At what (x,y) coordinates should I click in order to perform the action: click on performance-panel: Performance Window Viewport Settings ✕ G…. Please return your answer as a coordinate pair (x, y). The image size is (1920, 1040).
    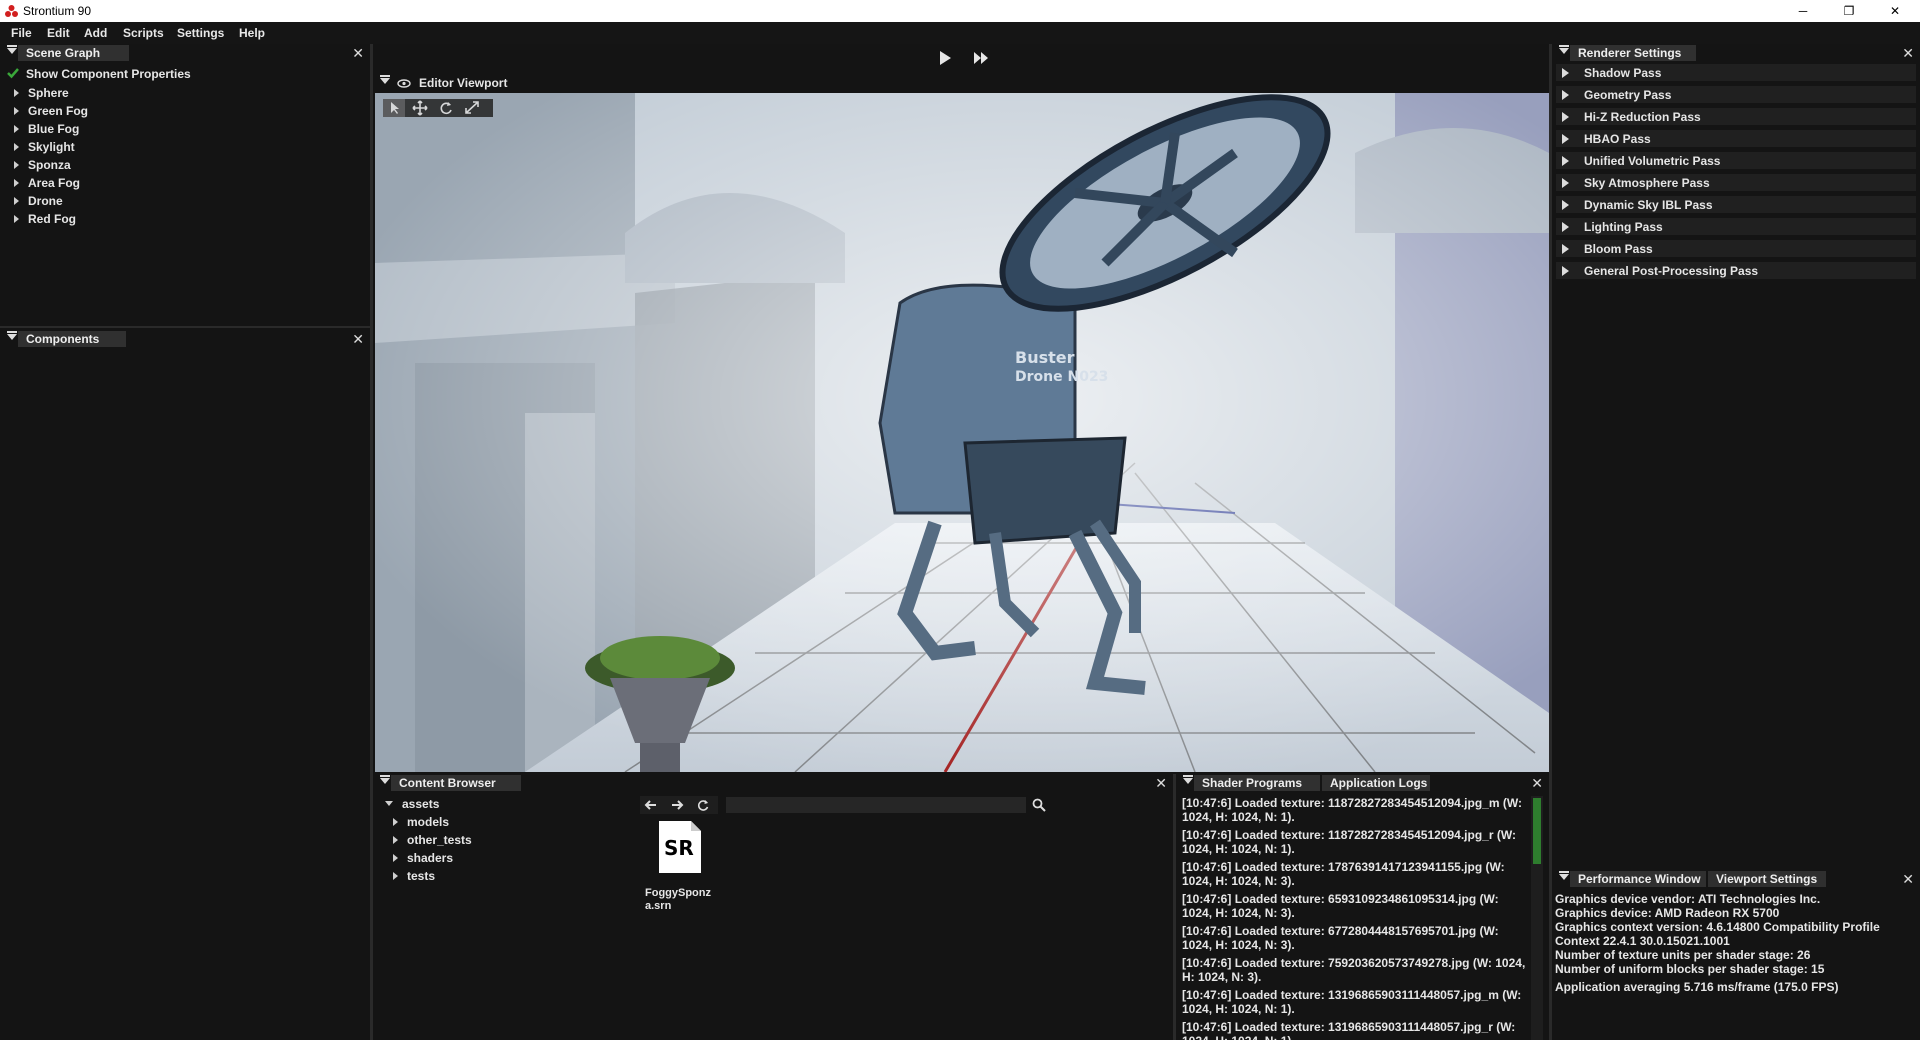
    Looking at the image, I should click on (1736, 955).